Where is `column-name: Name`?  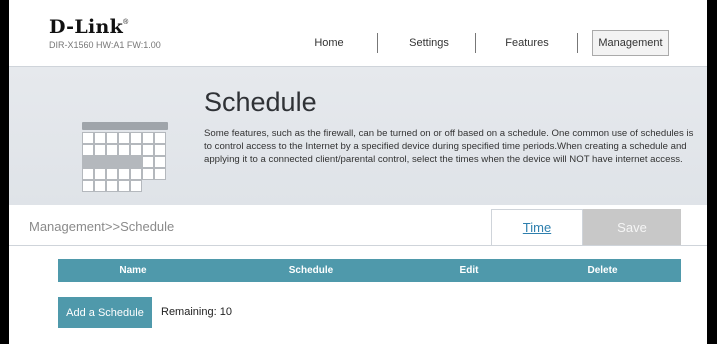
column-name: Name is located at coordinates (133, 270).